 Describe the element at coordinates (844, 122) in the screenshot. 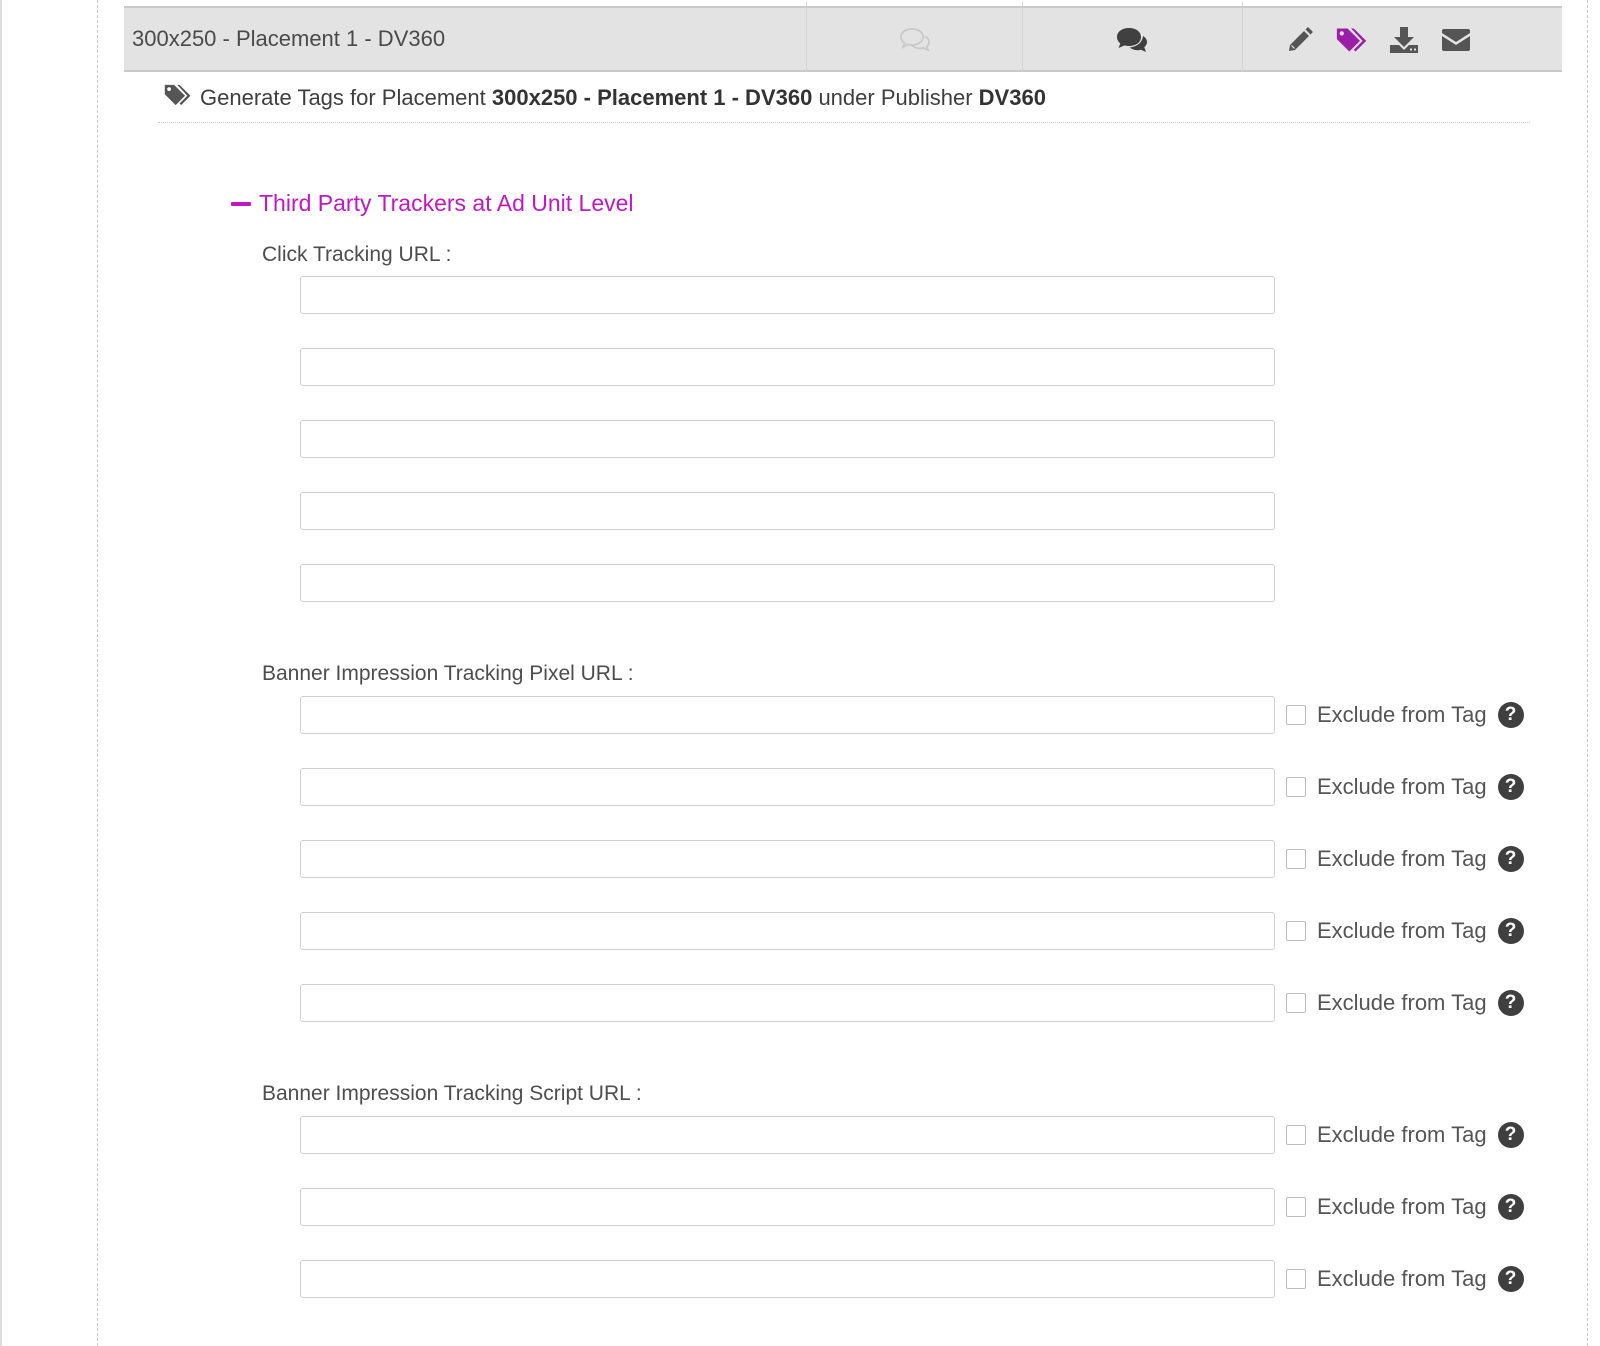

I see `dotted-separator` at that location.